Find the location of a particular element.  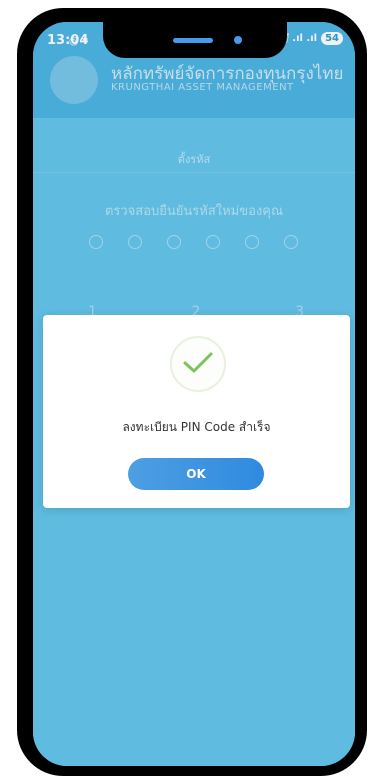

check-icon is located at coordinates (198, 362).